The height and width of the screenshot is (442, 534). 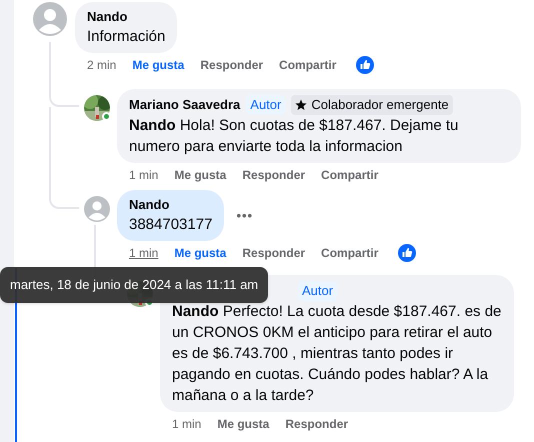 What do you see at coordinates (184, 105) in the screenshot?
I see `author-name: Mariano Saavedra` at bounding box center [184, 105].